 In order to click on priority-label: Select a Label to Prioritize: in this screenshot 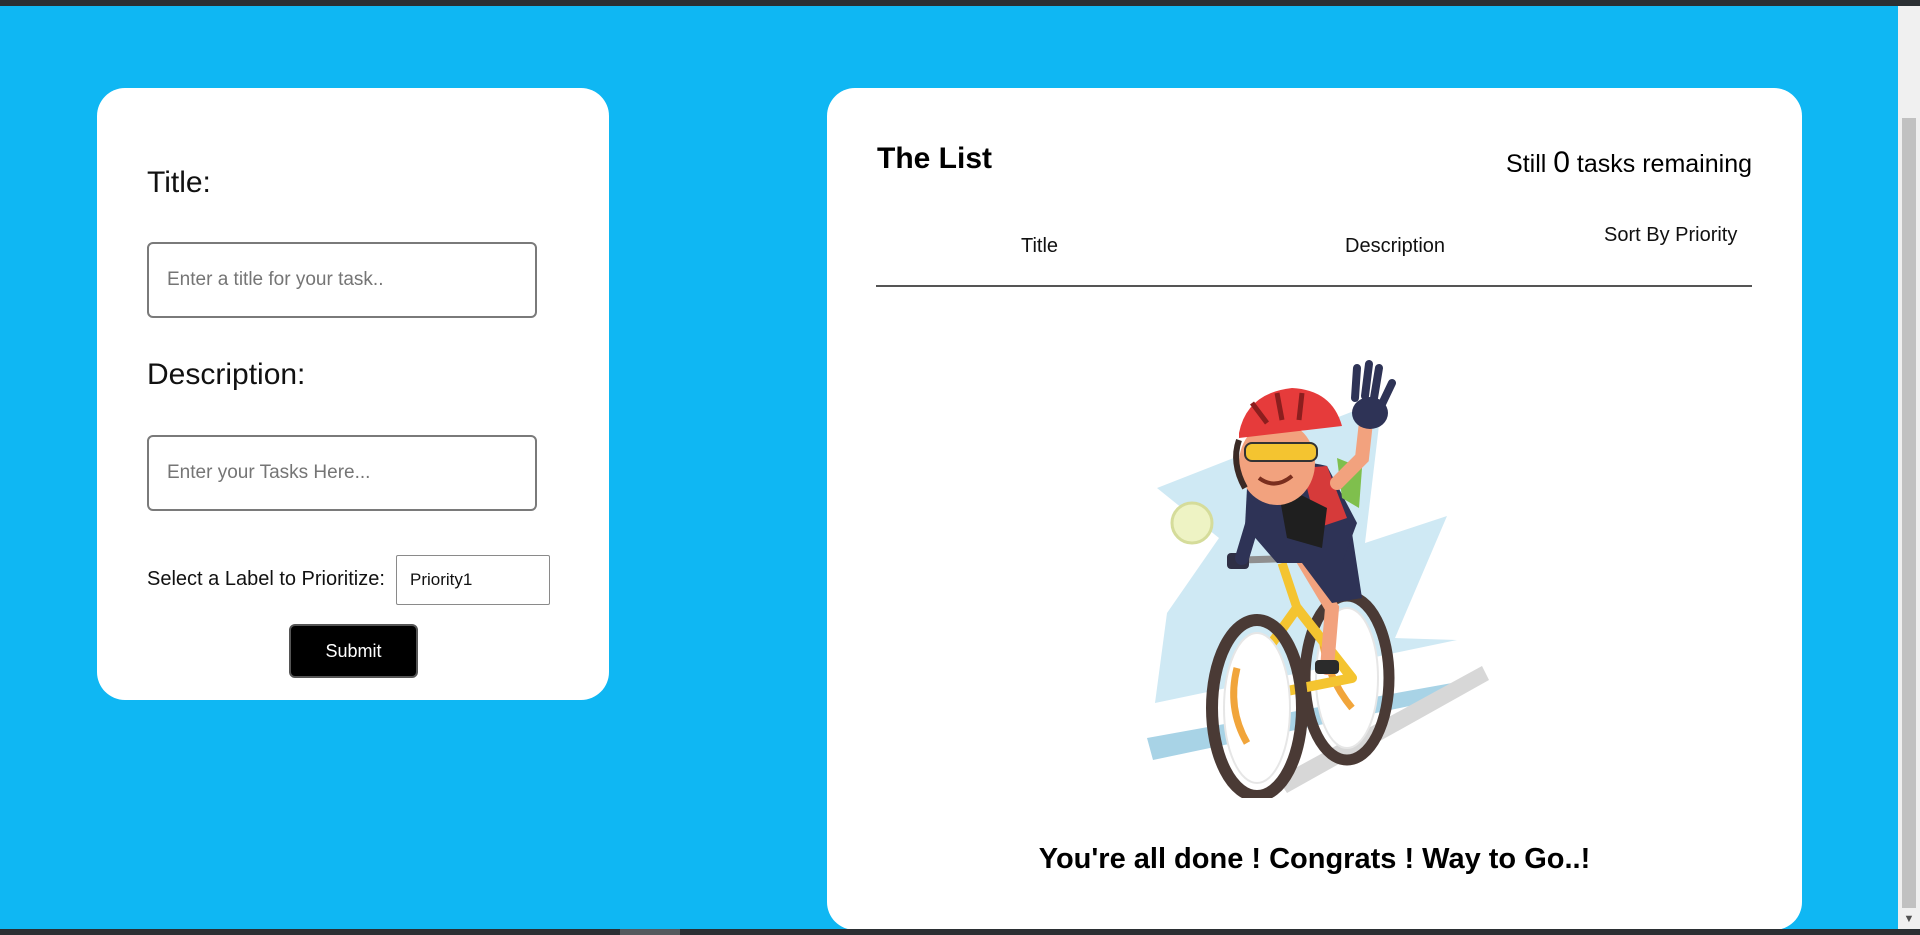, I will do `click(266, 579)`.